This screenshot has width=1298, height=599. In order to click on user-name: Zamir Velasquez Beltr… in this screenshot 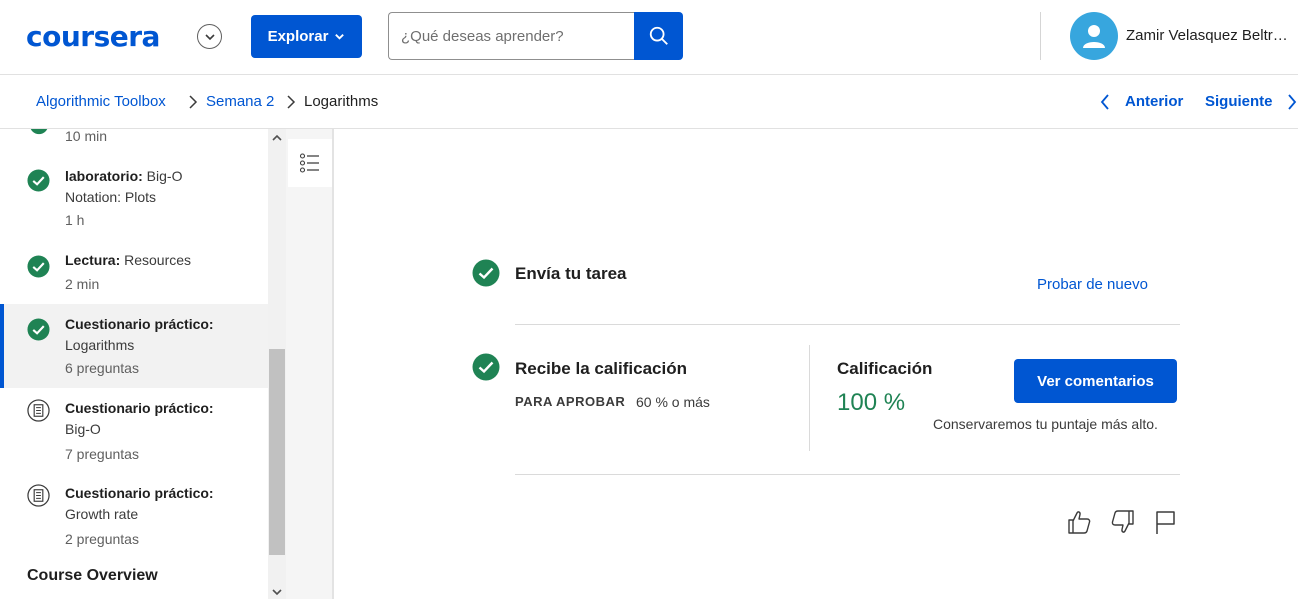, I will do `click(1211, 35)`.